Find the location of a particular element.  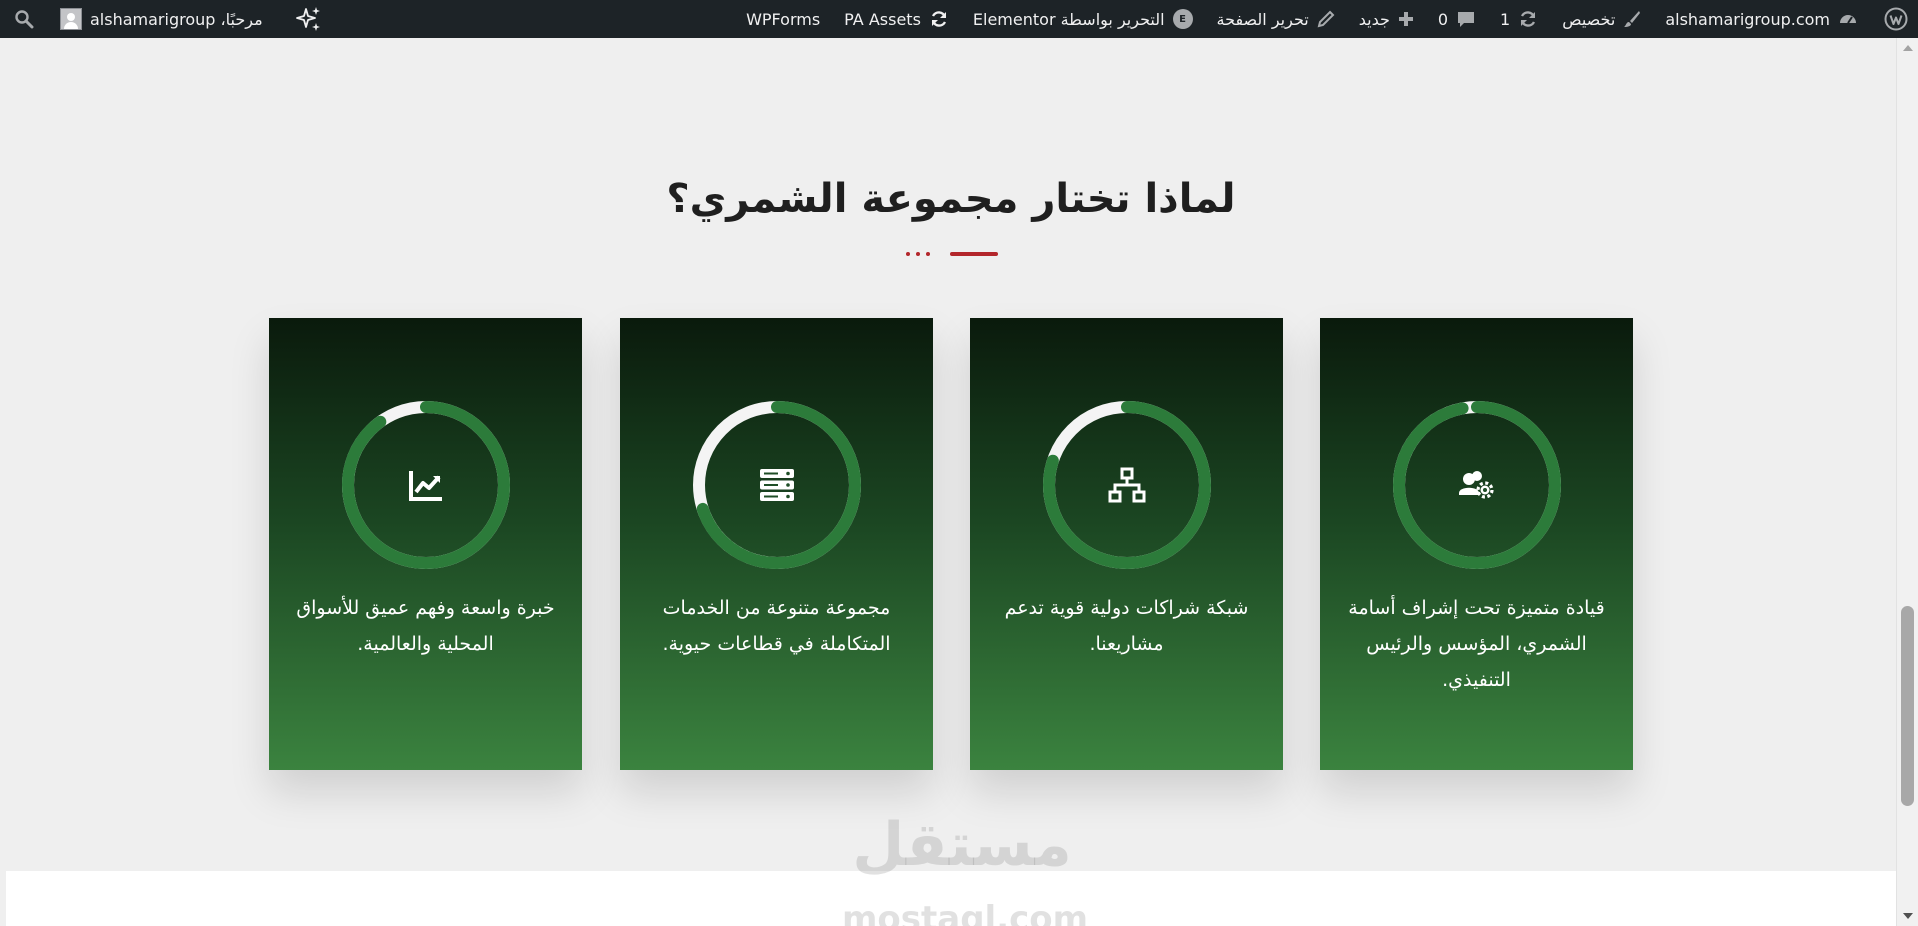

my-account-menu: مرحبًا، alshamarigroup is located at coordinates (161, 19).